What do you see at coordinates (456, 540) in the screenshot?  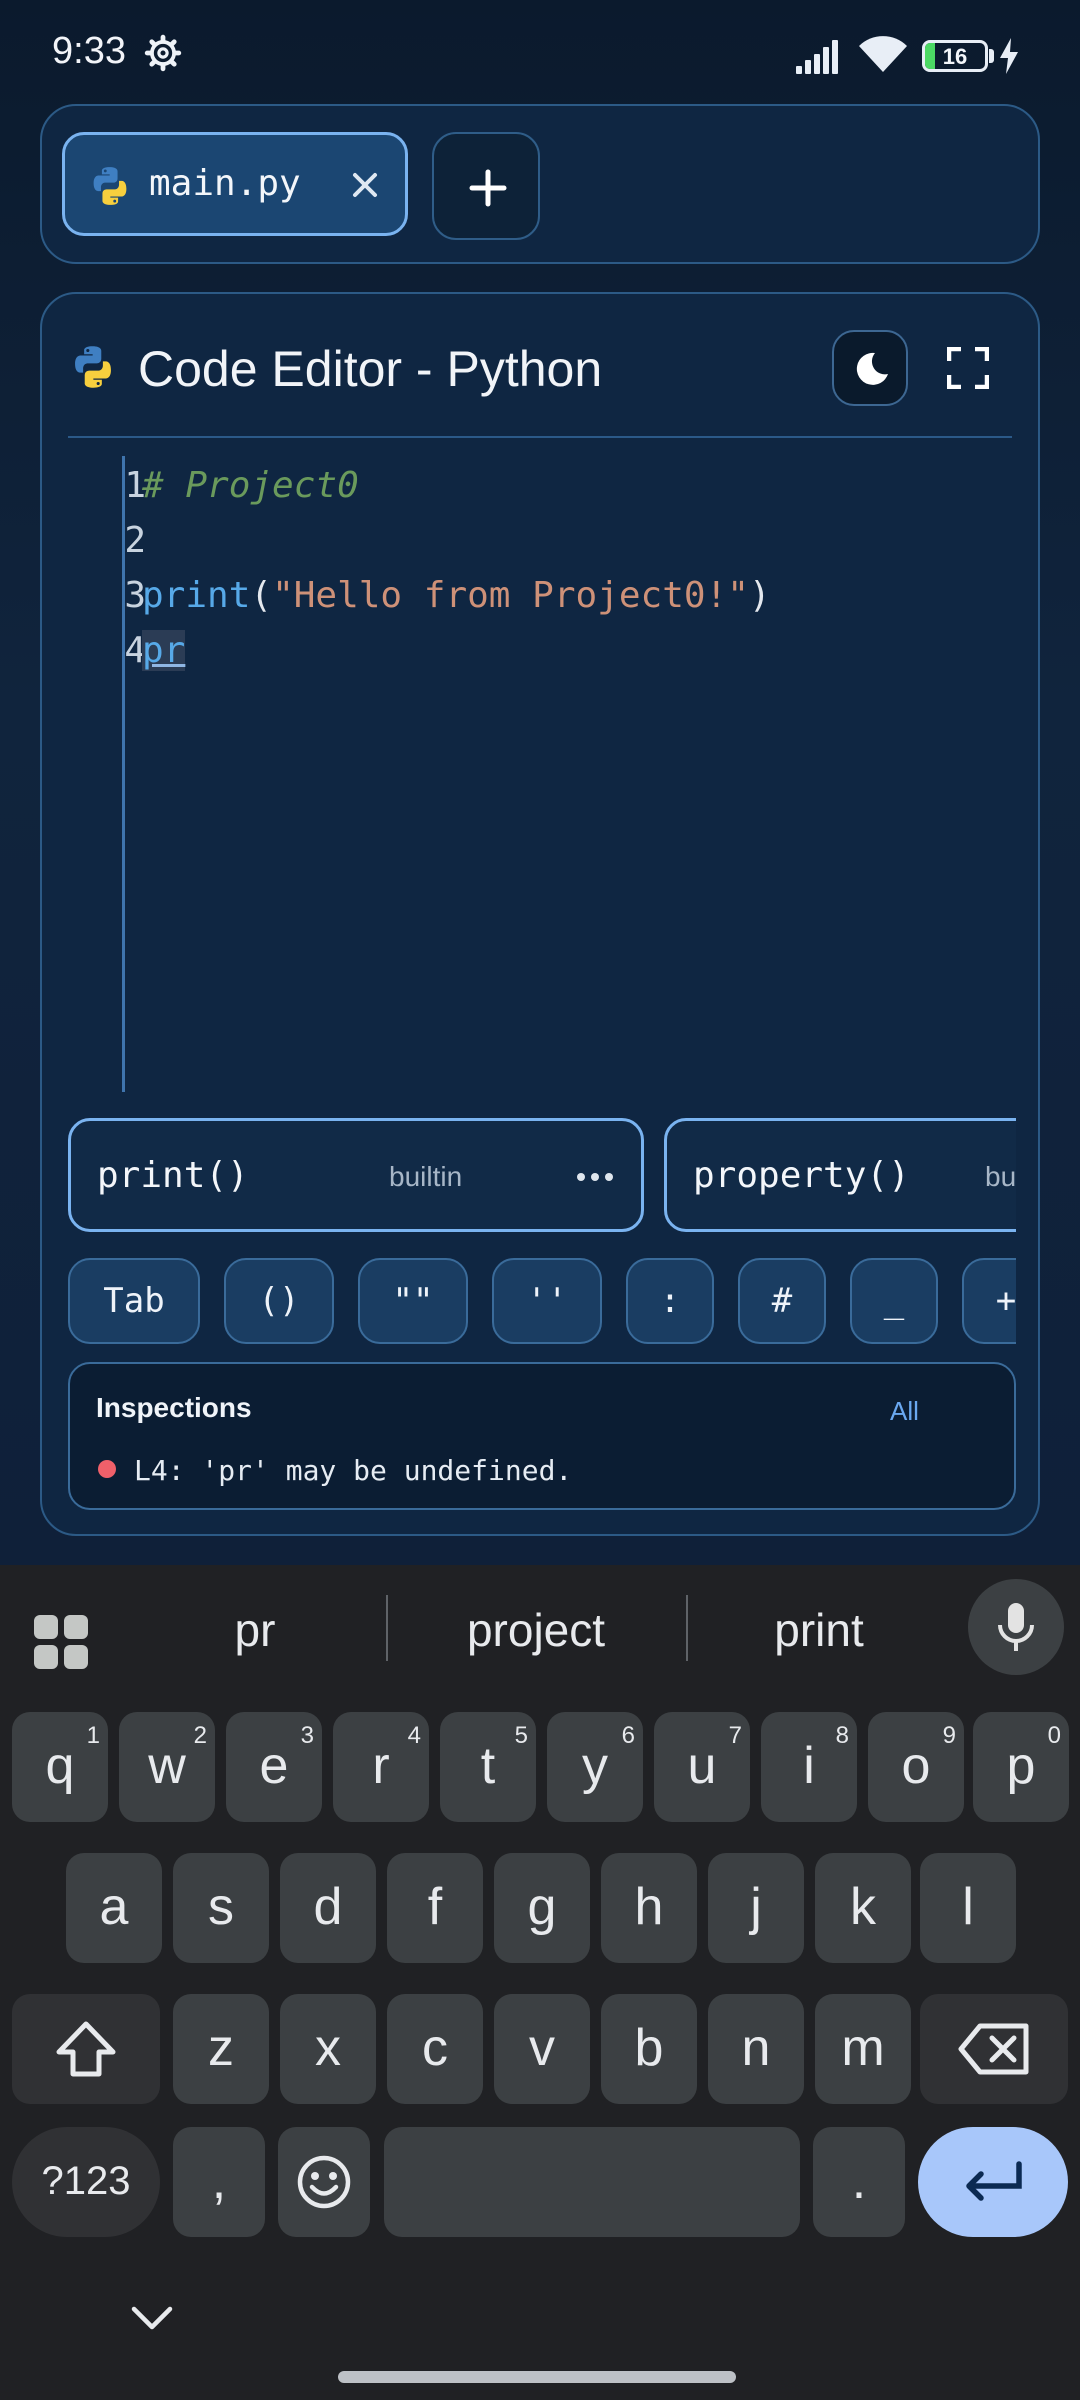 I see `code-line` at bounding box center [456, 540].